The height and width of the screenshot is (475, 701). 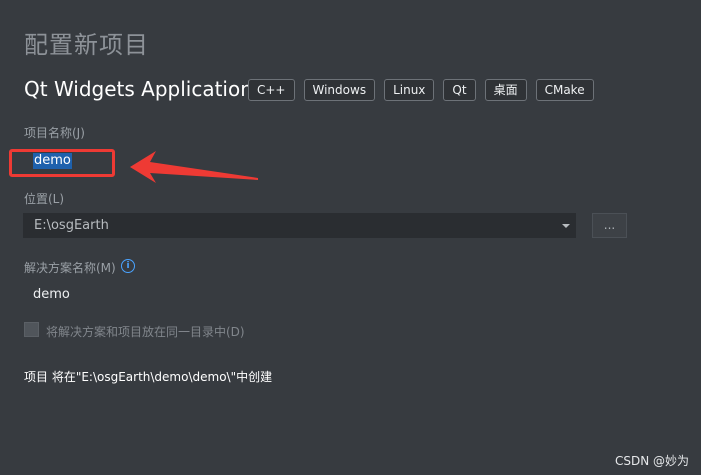 What do you see at coordinates (44, 199) in the screenshot?
I see `location-label: 位置(L)` at bounding box center [44, 199].